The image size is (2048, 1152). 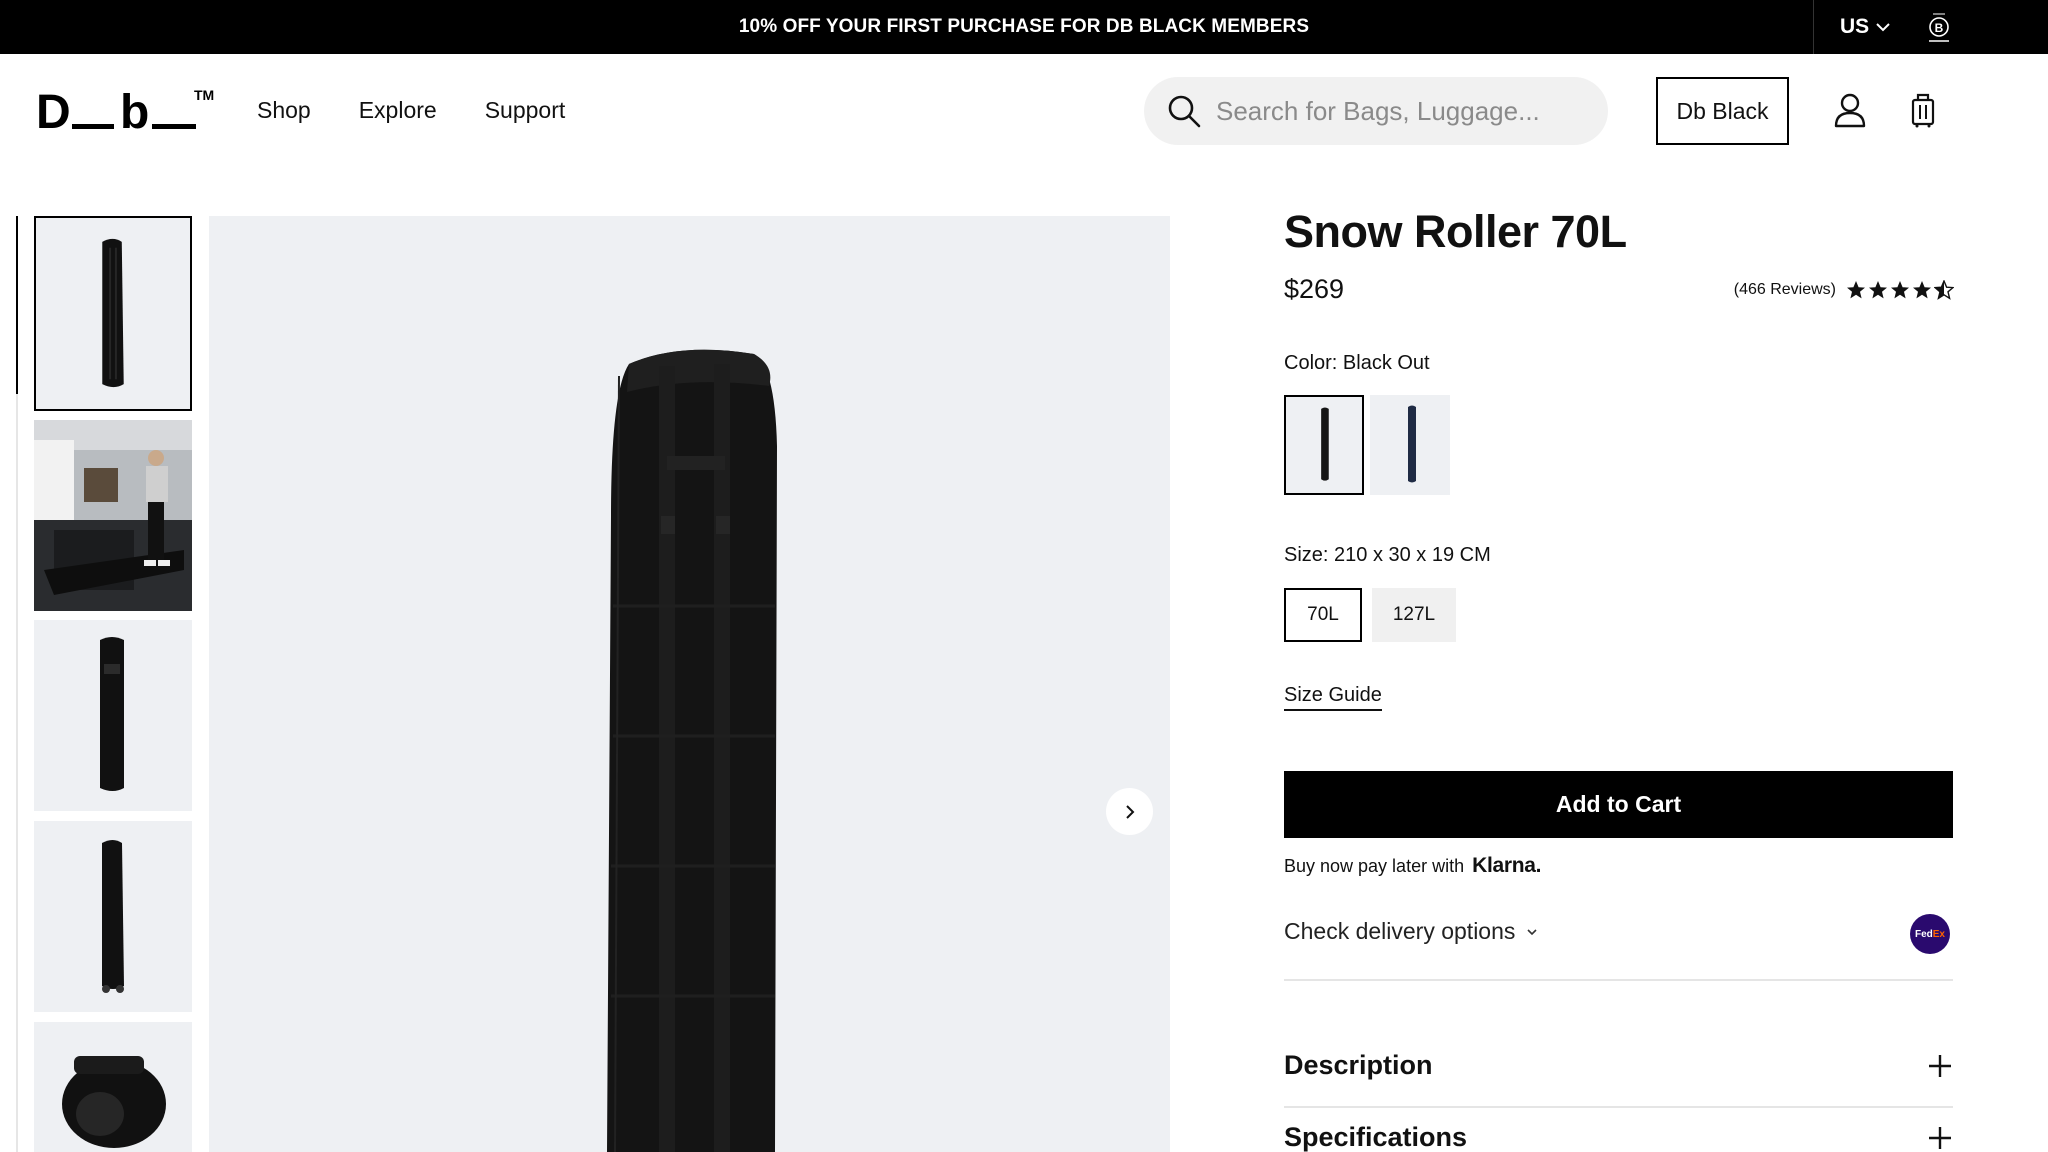 I want to click on star-half-icon, so click(x=1944, y=290).